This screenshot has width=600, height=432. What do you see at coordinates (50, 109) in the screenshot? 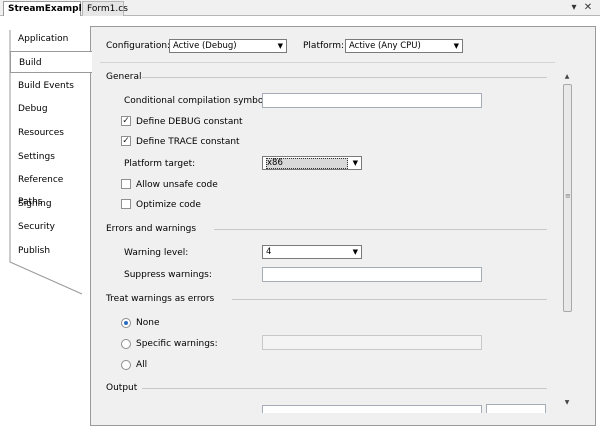
I see `left-tab-debug: Debug` at bounding box center [50, 109].